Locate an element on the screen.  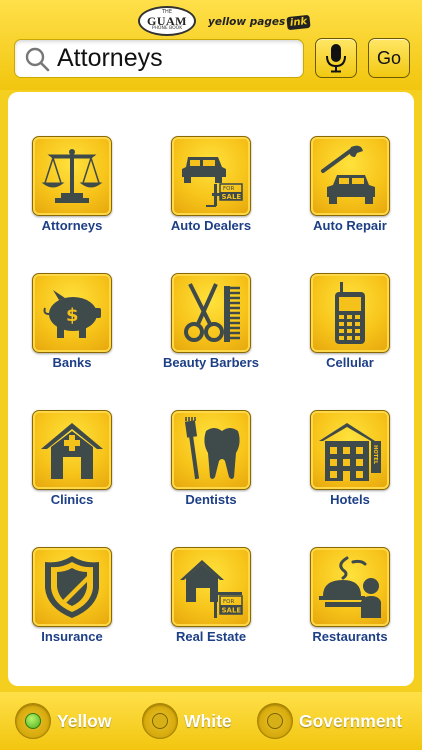
category-auto-dealers: FOR SALE Auto Dealers is located at coordinates (211, 196).